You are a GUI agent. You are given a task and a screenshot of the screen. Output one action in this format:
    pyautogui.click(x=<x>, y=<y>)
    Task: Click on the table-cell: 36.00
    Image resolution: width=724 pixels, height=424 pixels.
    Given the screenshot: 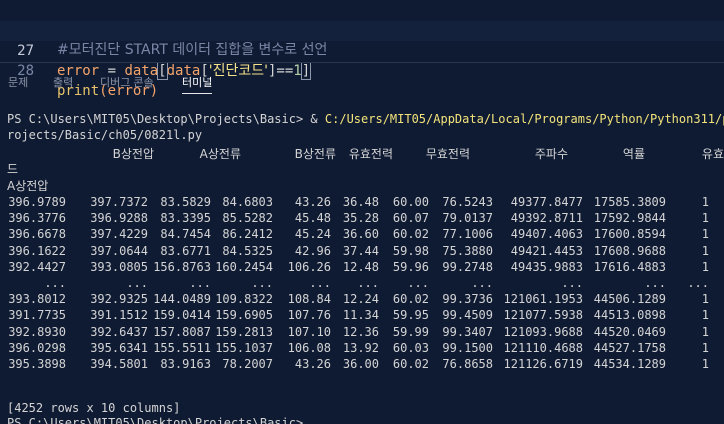 What is the action you would take?
    pyautogui.click(x=360, y=364)
    